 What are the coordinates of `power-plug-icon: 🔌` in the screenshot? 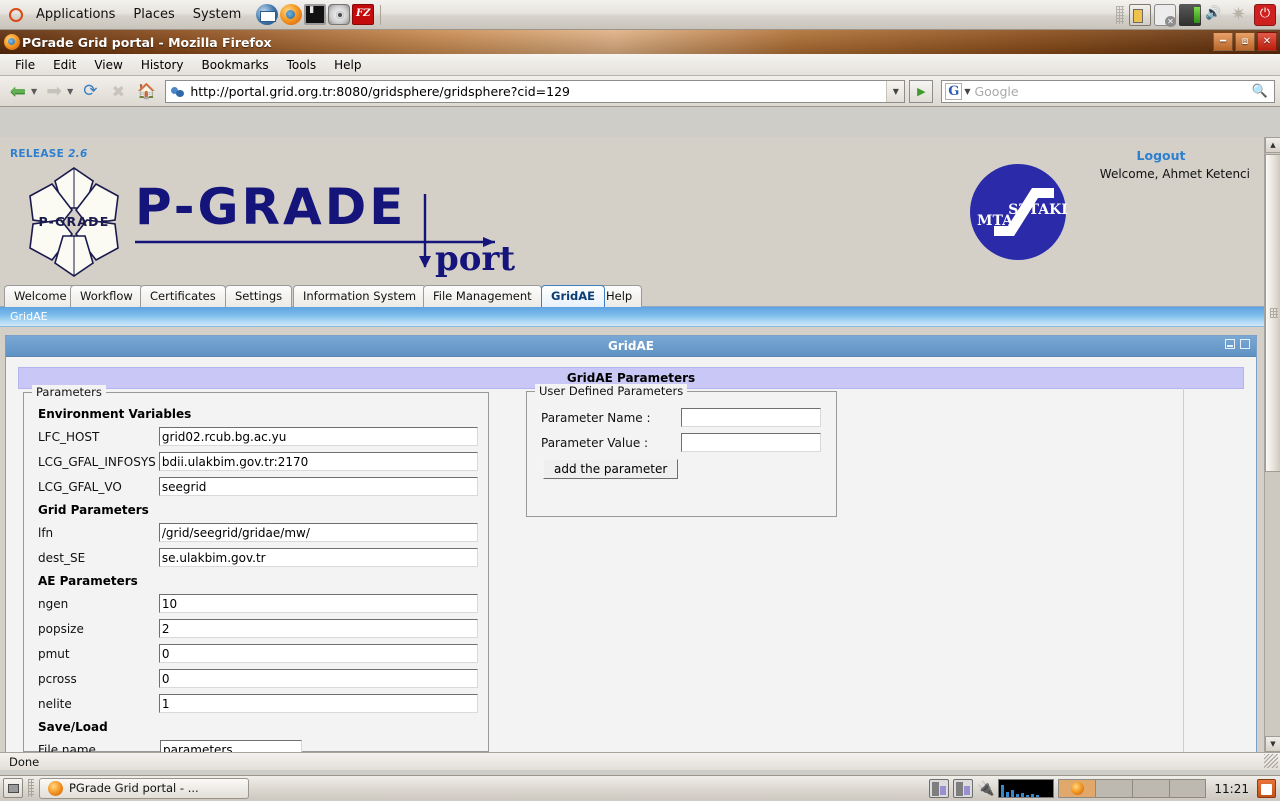 It's located at (985, 789).